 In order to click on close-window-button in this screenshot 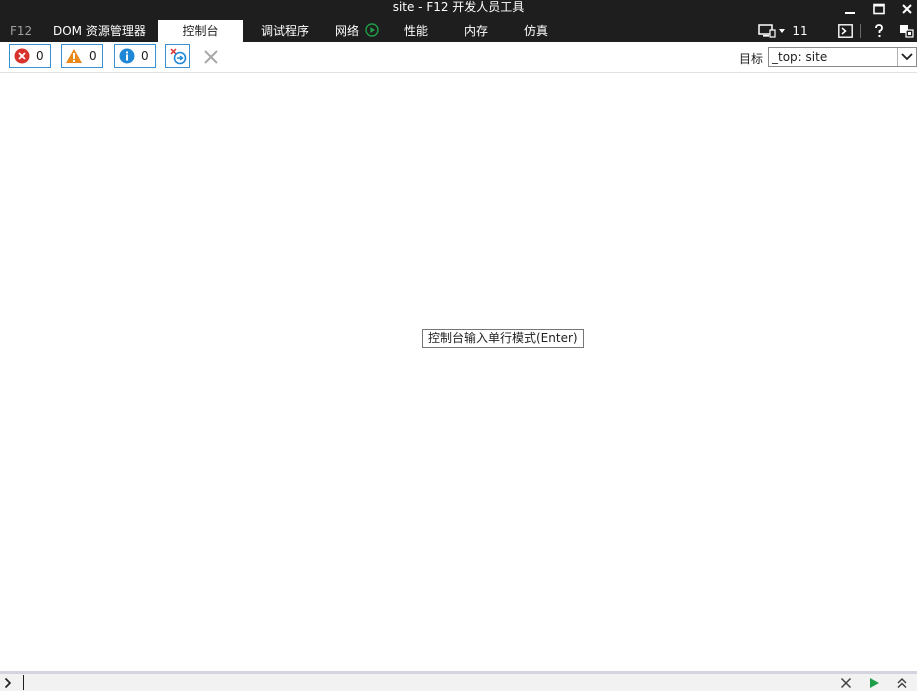, I will do `click(905, 9)`.